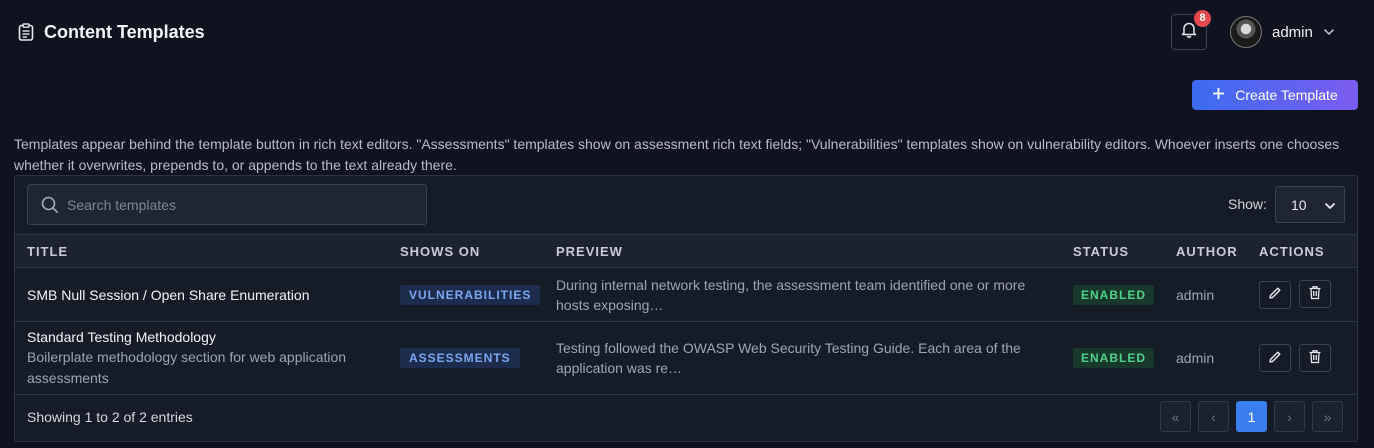 The height and width of the screenshot is (448, 1374). I want to click on column-header-actions: ACTIONS, so click(1302, 251).